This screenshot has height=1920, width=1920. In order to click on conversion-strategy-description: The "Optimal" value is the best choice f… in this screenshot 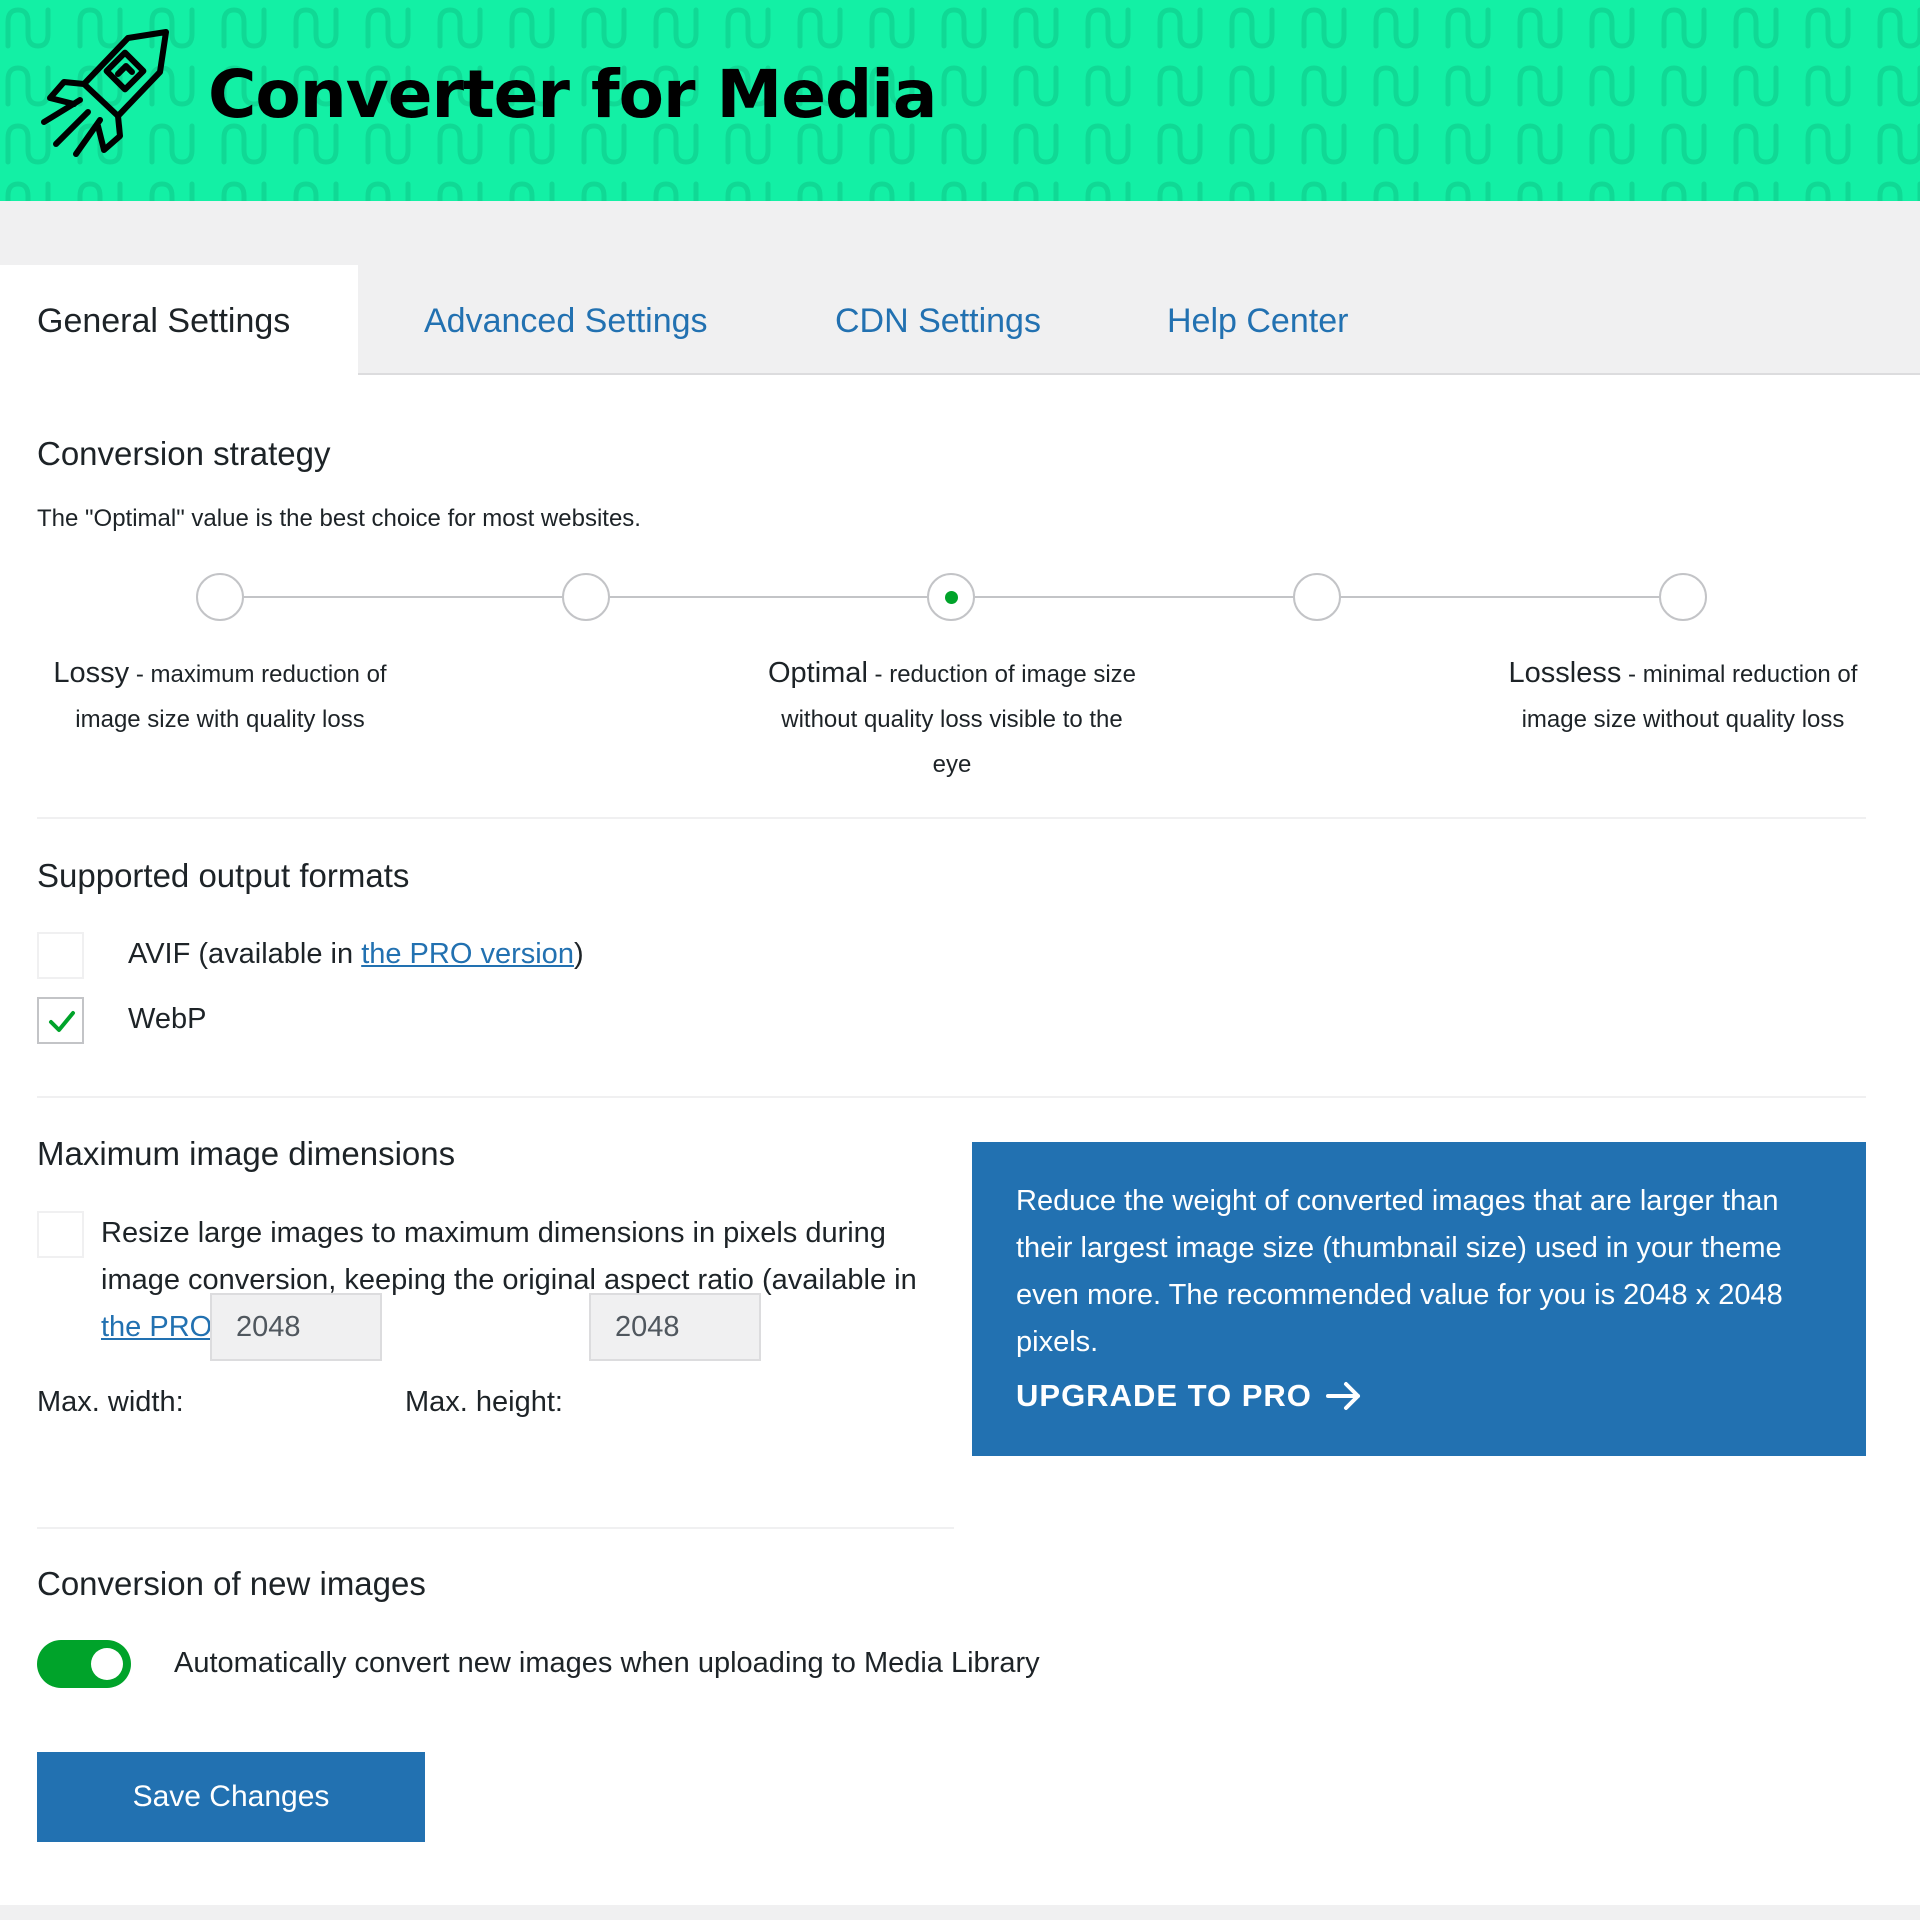, I will do `click(339, 518)`.